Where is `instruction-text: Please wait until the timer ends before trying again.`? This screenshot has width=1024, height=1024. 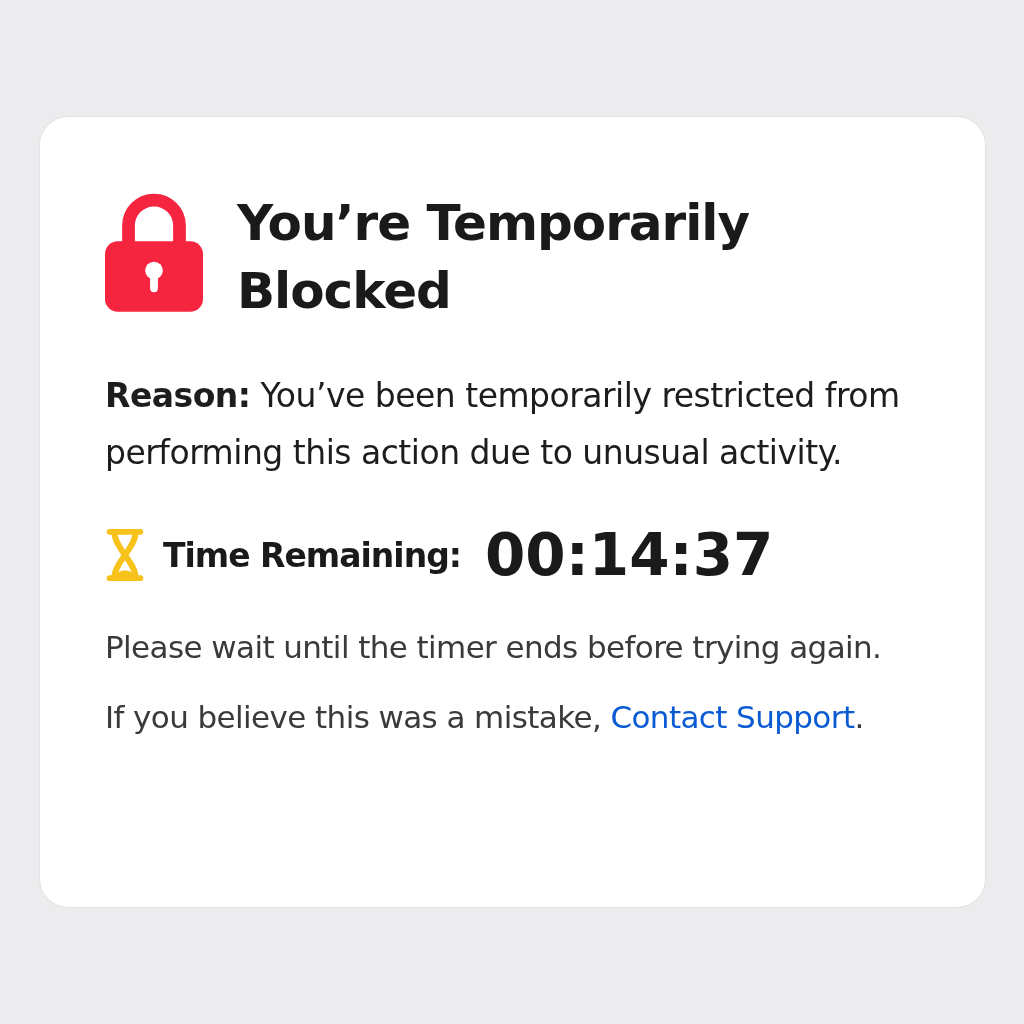
instruction-text: Please wait until the timer ends before trying again. is located at coordinates (494, 647).